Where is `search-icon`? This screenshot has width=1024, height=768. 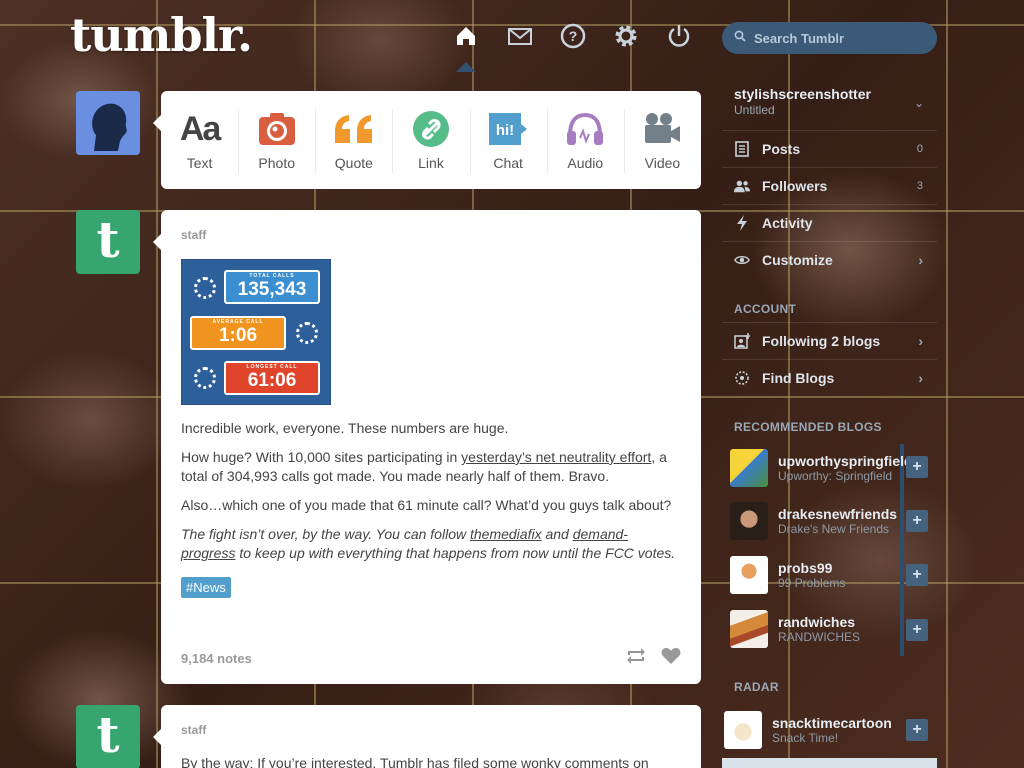 search-icon is located at coordinates (740, 38).